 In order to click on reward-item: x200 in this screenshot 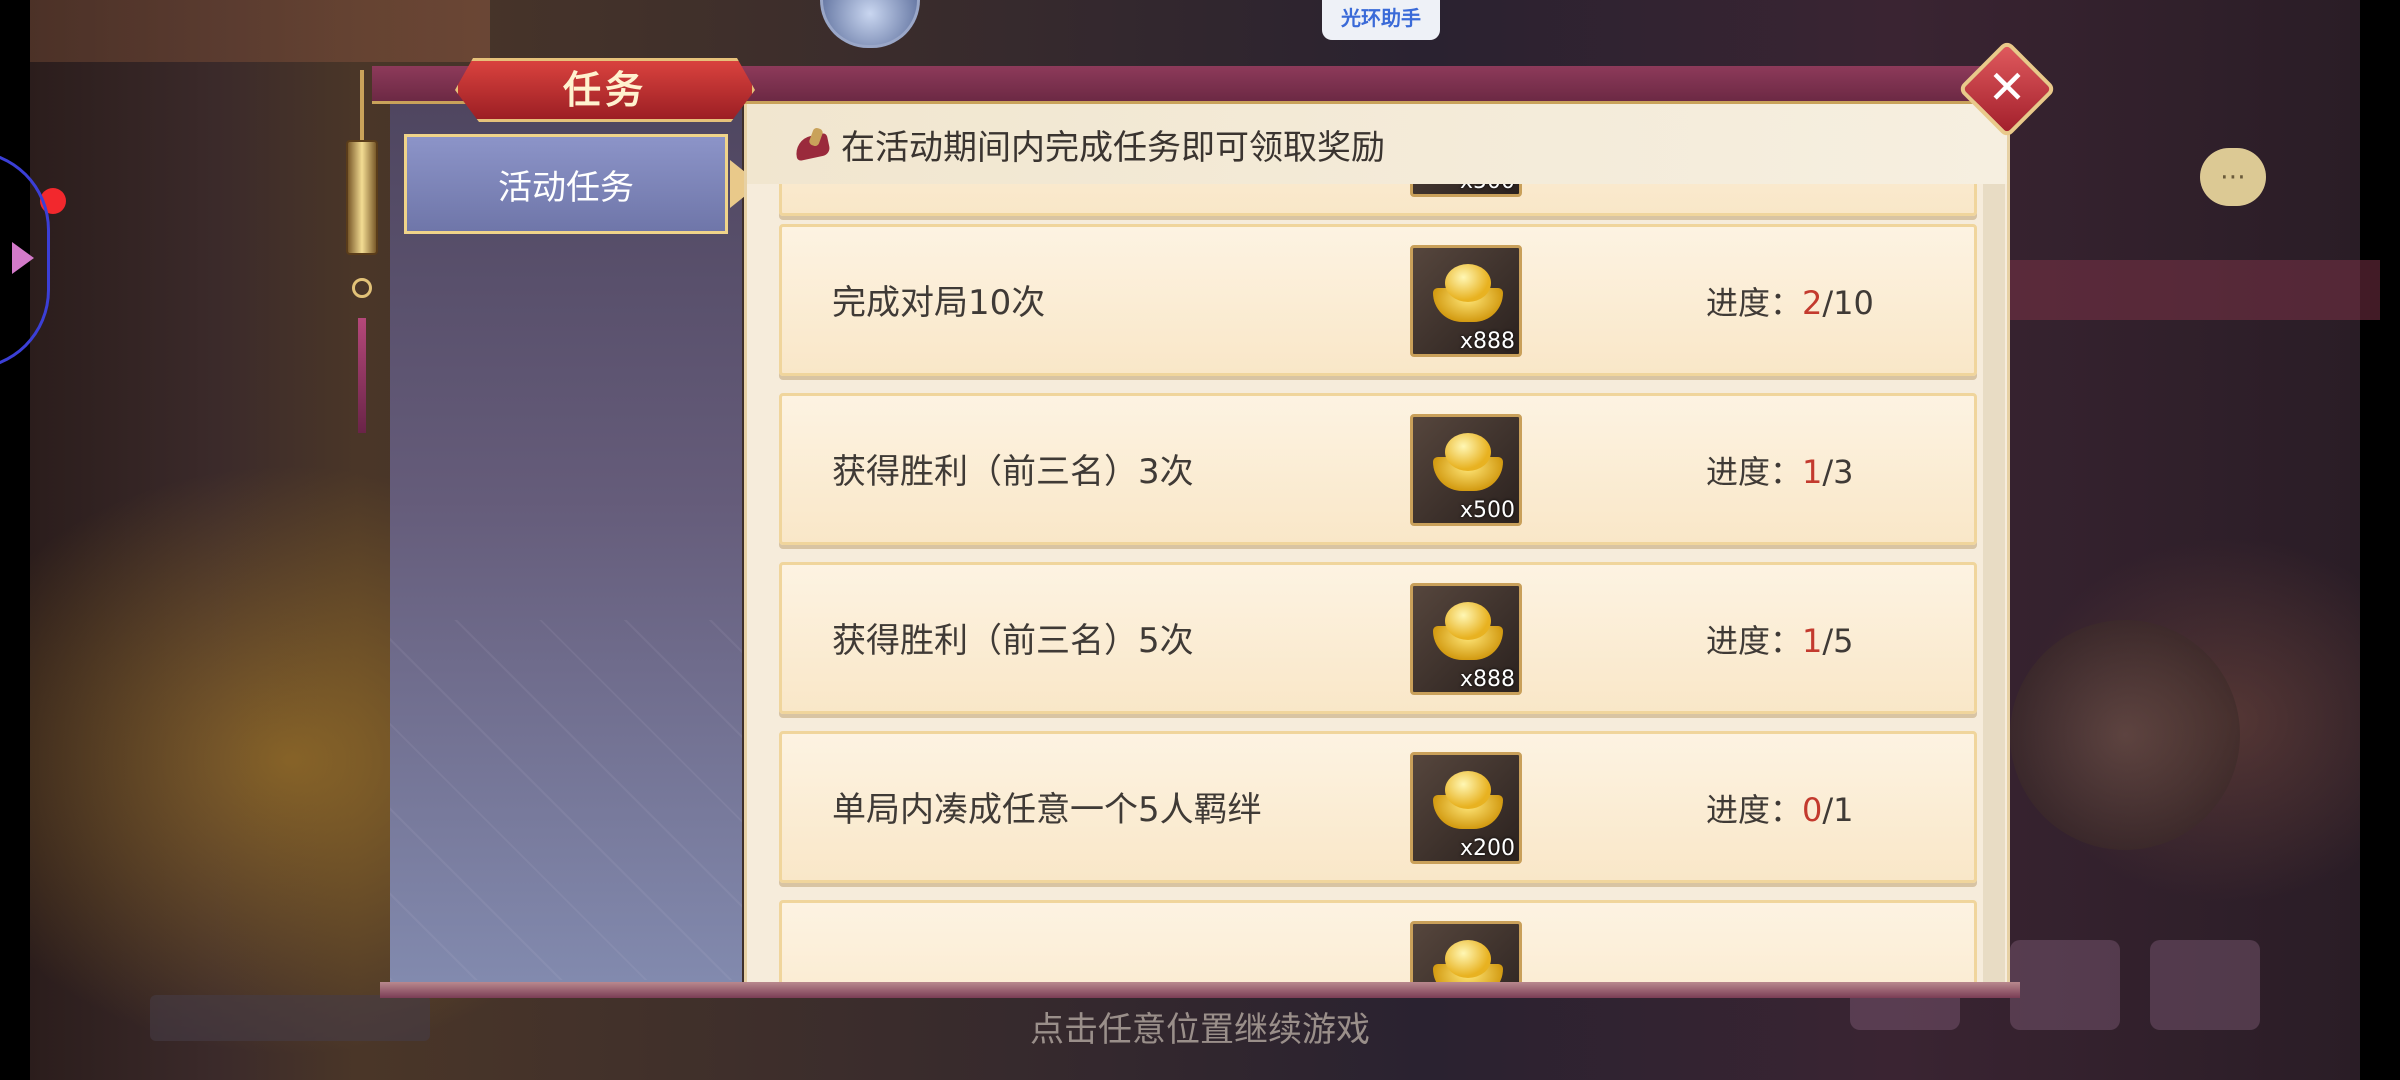, I will do `click(1466, 808)`.